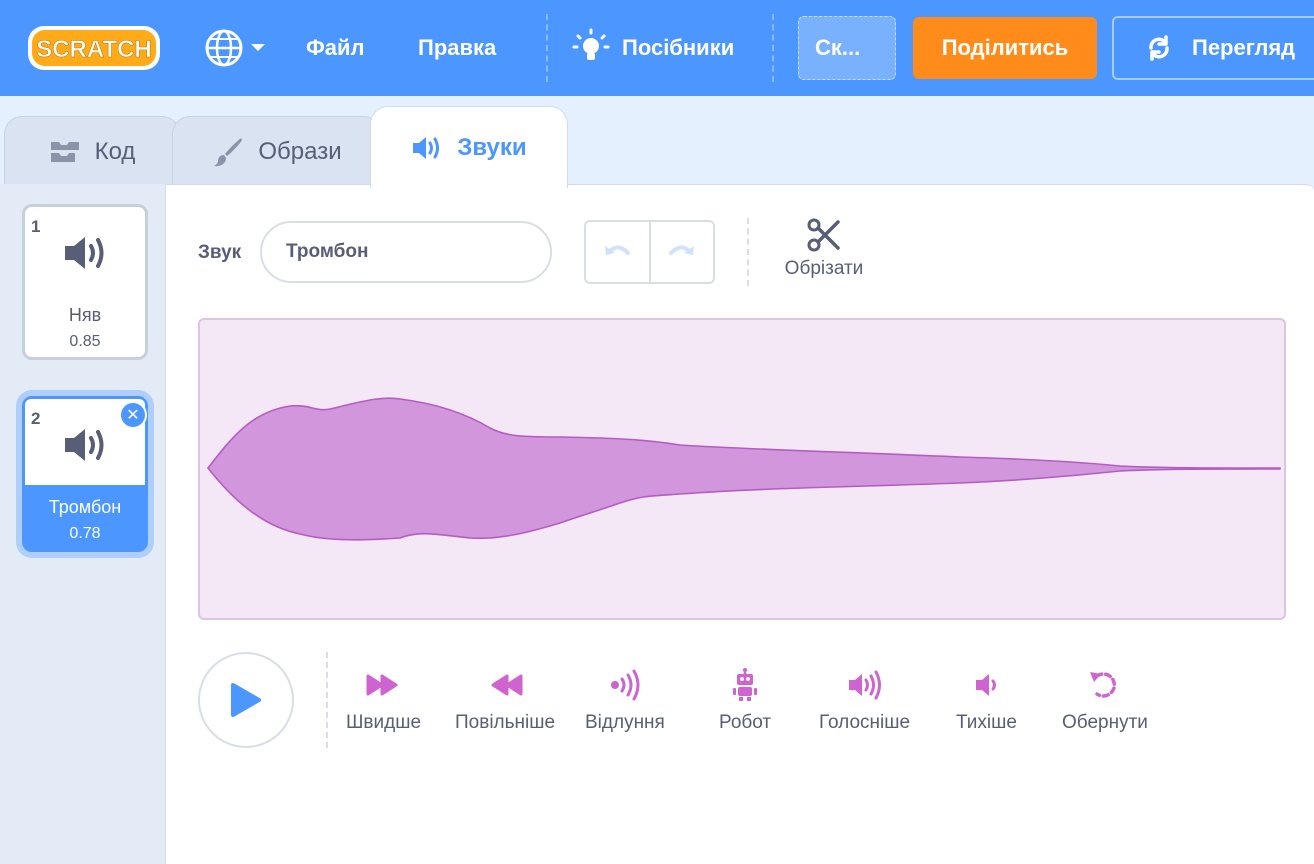 This screenshot has height=864, width=1314. I want to click on softer-icon, so click(986, 685).